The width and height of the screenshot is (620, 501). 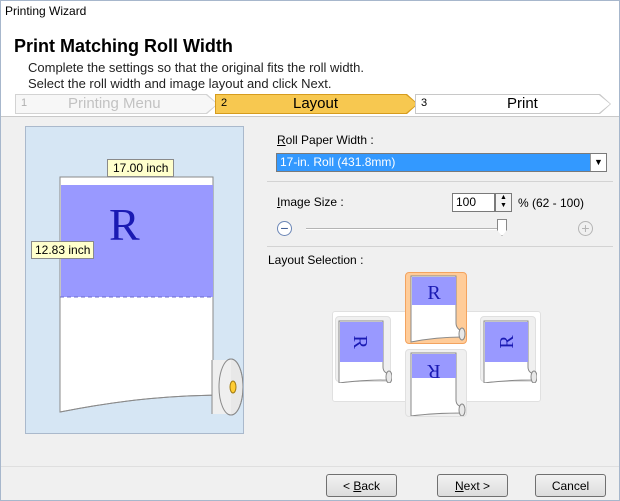 What do you see at coordinates (473, 202) in the screenshot?
I see `image-size-input: 100` at bounding box center [473, 202].